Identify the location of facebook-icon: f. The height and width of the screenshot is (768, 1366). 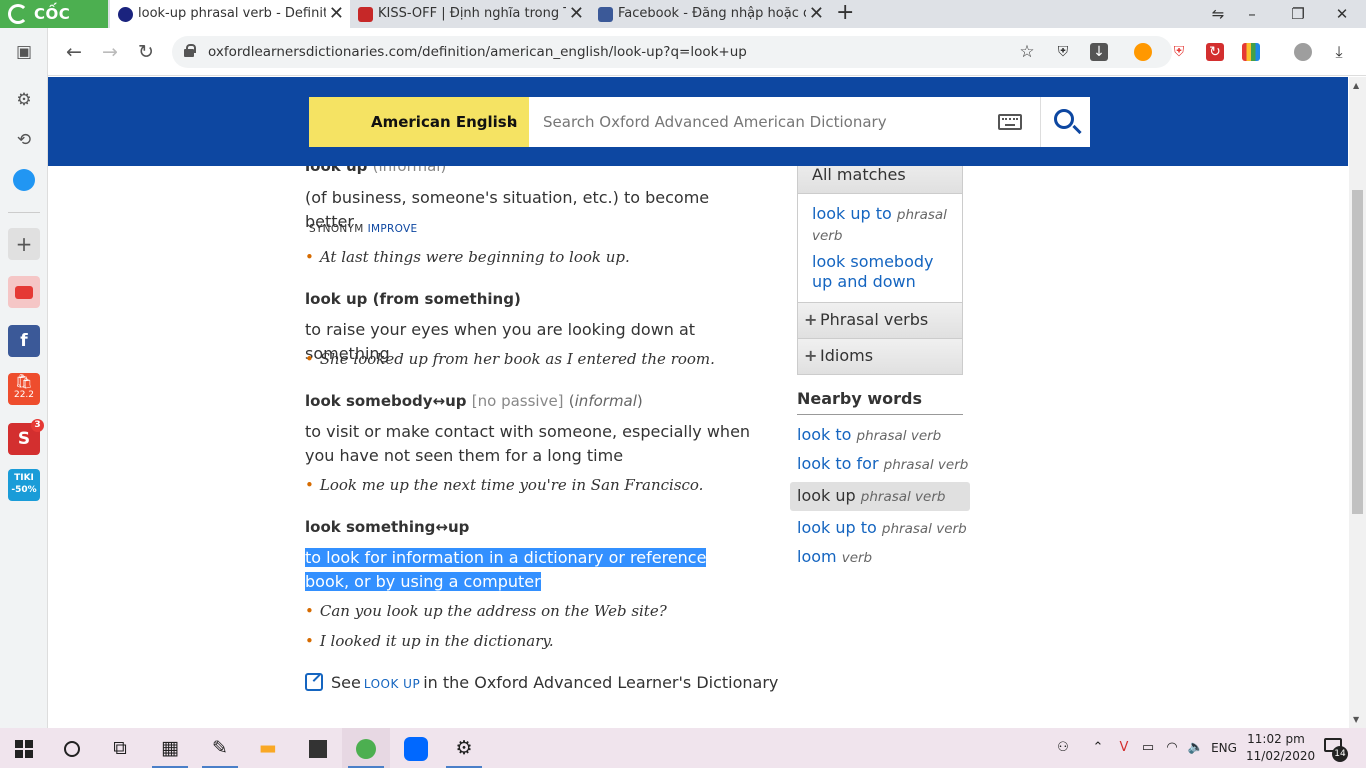
(24, 341).